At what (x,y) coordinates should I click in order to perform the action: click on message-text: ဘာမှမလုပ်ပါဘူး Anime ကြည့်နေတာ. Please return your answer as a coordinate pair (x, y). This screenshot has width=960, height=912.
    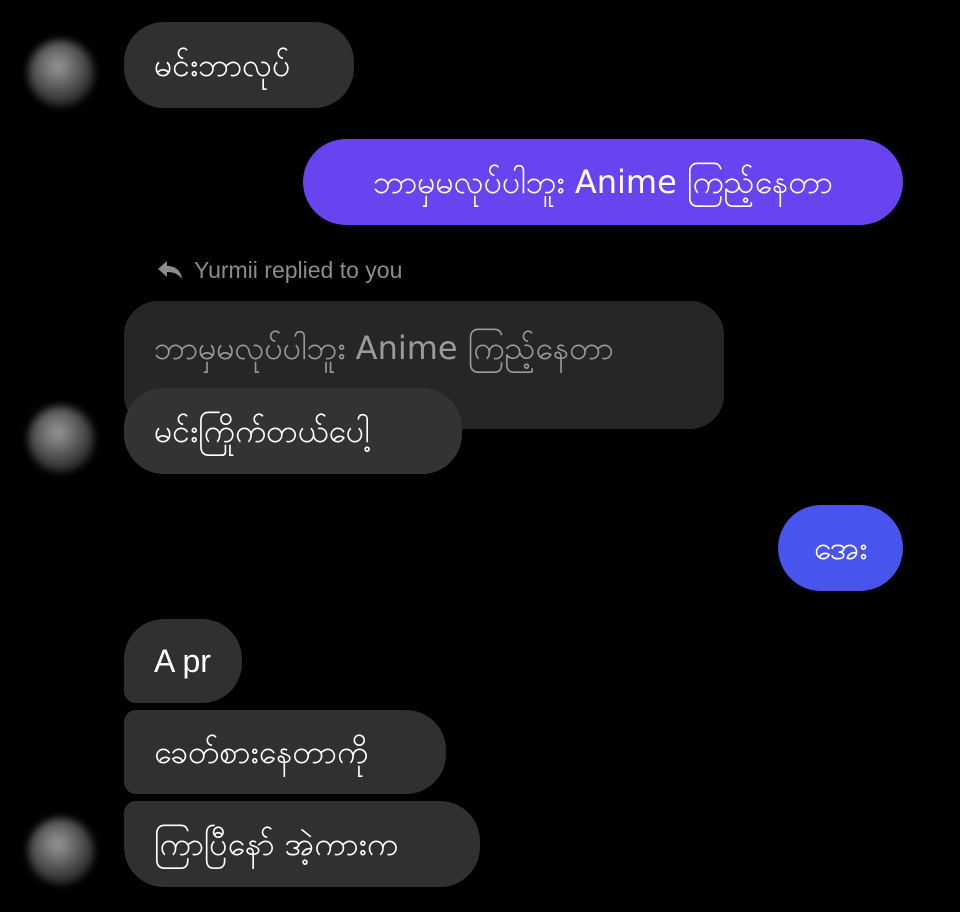
    Looking at the image, I should click on (603, 182).